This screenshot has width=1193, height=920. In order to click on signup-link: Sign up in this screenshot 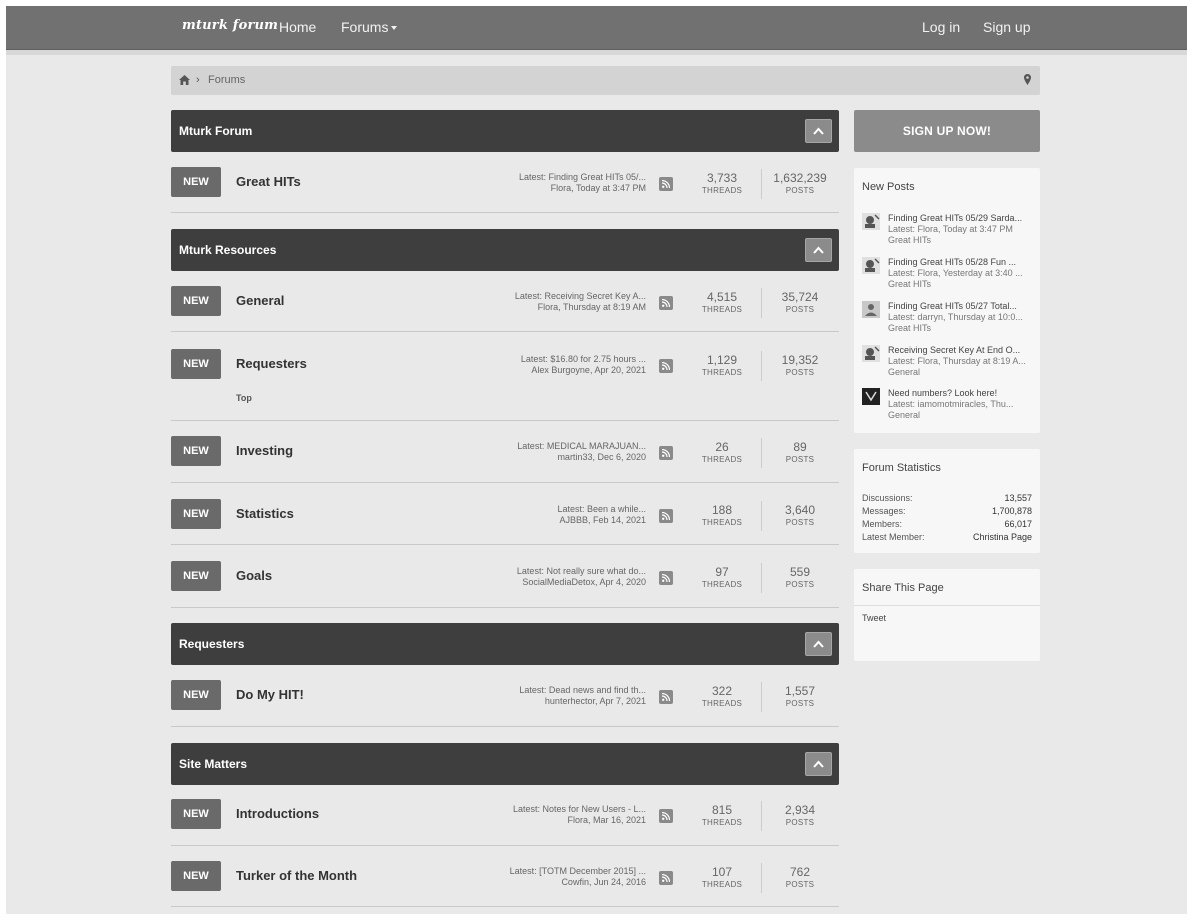, I will do `click(1006, 27)`.